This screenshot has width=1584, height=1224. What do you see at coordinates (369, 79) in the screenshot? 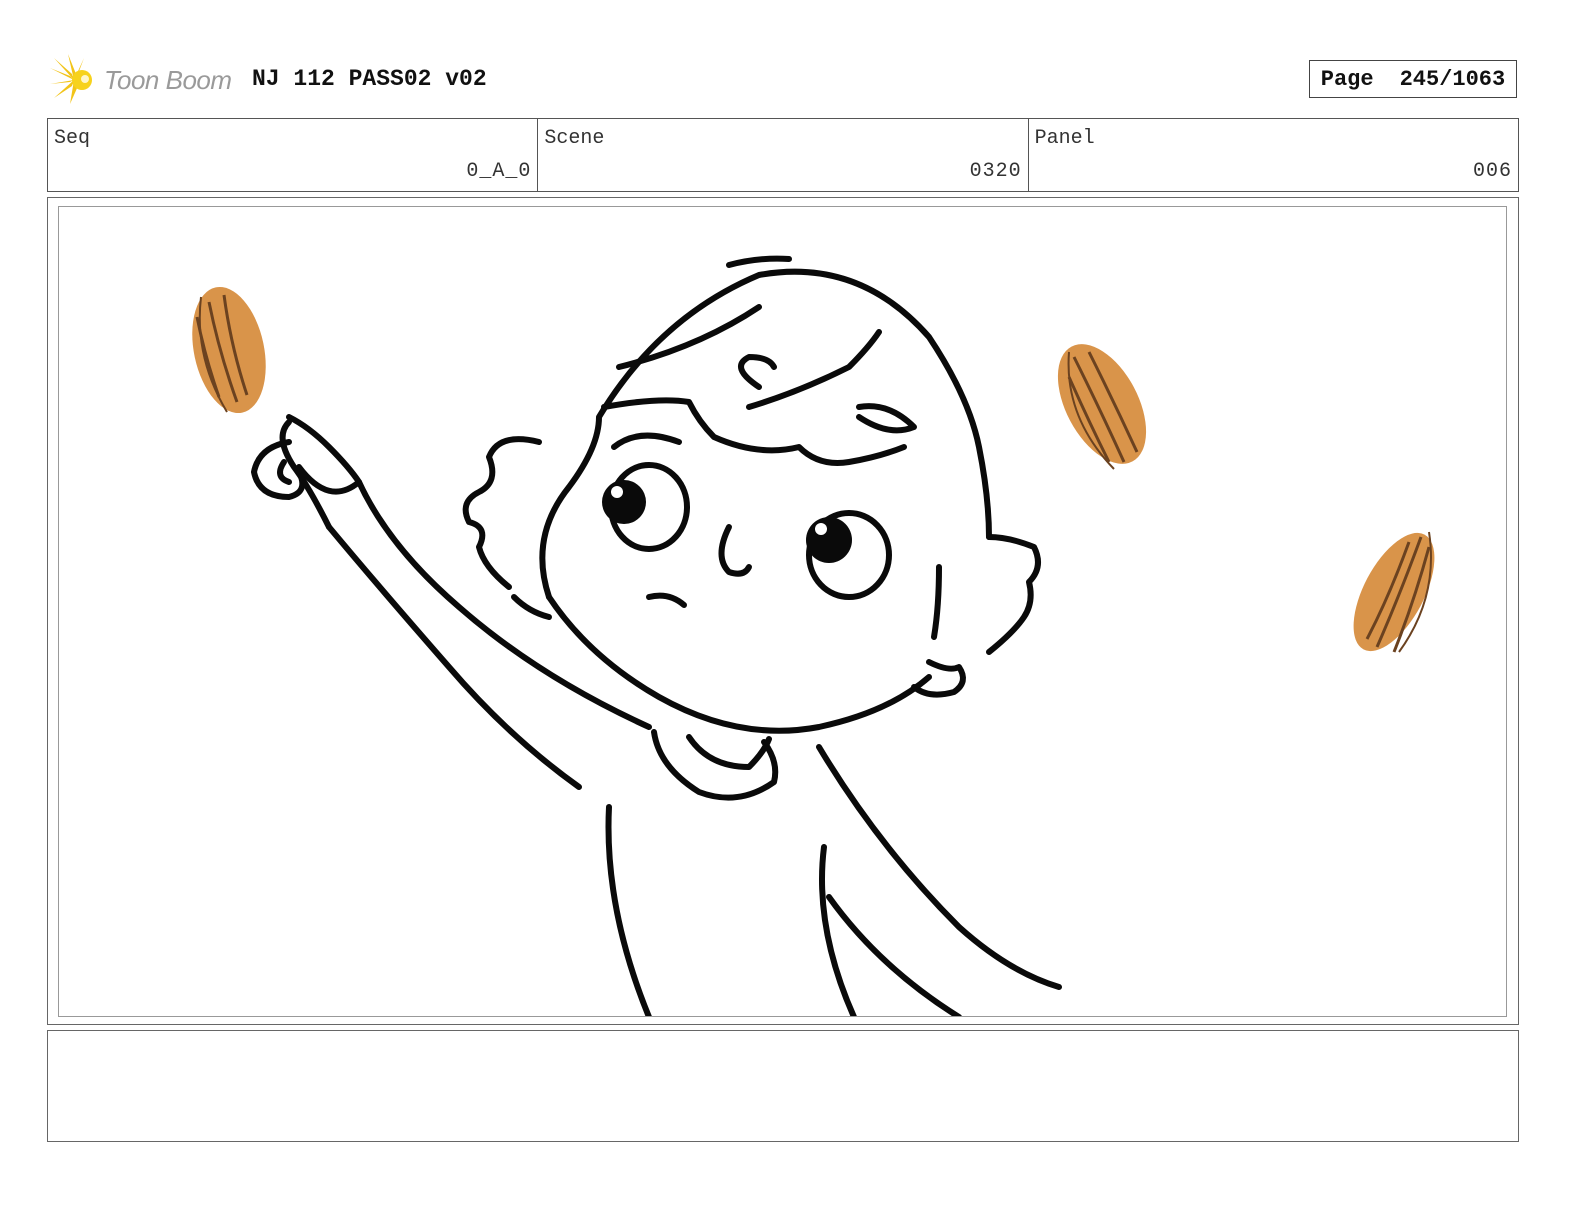
I see `project-title: NJ 112 PASS02 v02` at bounding box center [369, 79].